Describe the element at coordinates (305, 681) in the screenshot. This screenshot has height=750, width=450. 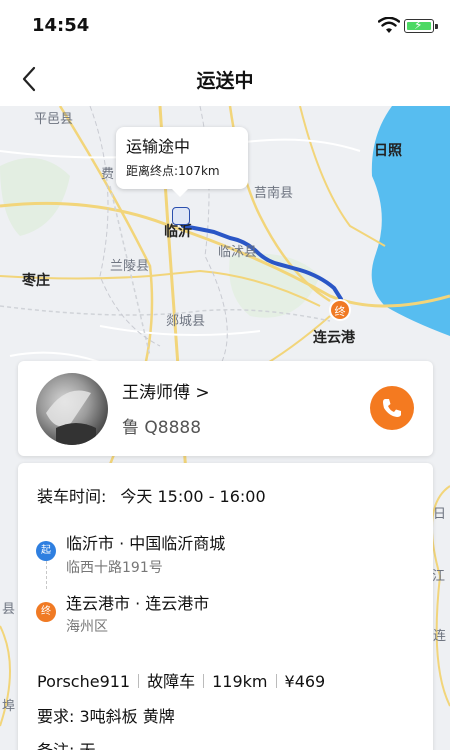
I see `order-price: ¥469` at that location.